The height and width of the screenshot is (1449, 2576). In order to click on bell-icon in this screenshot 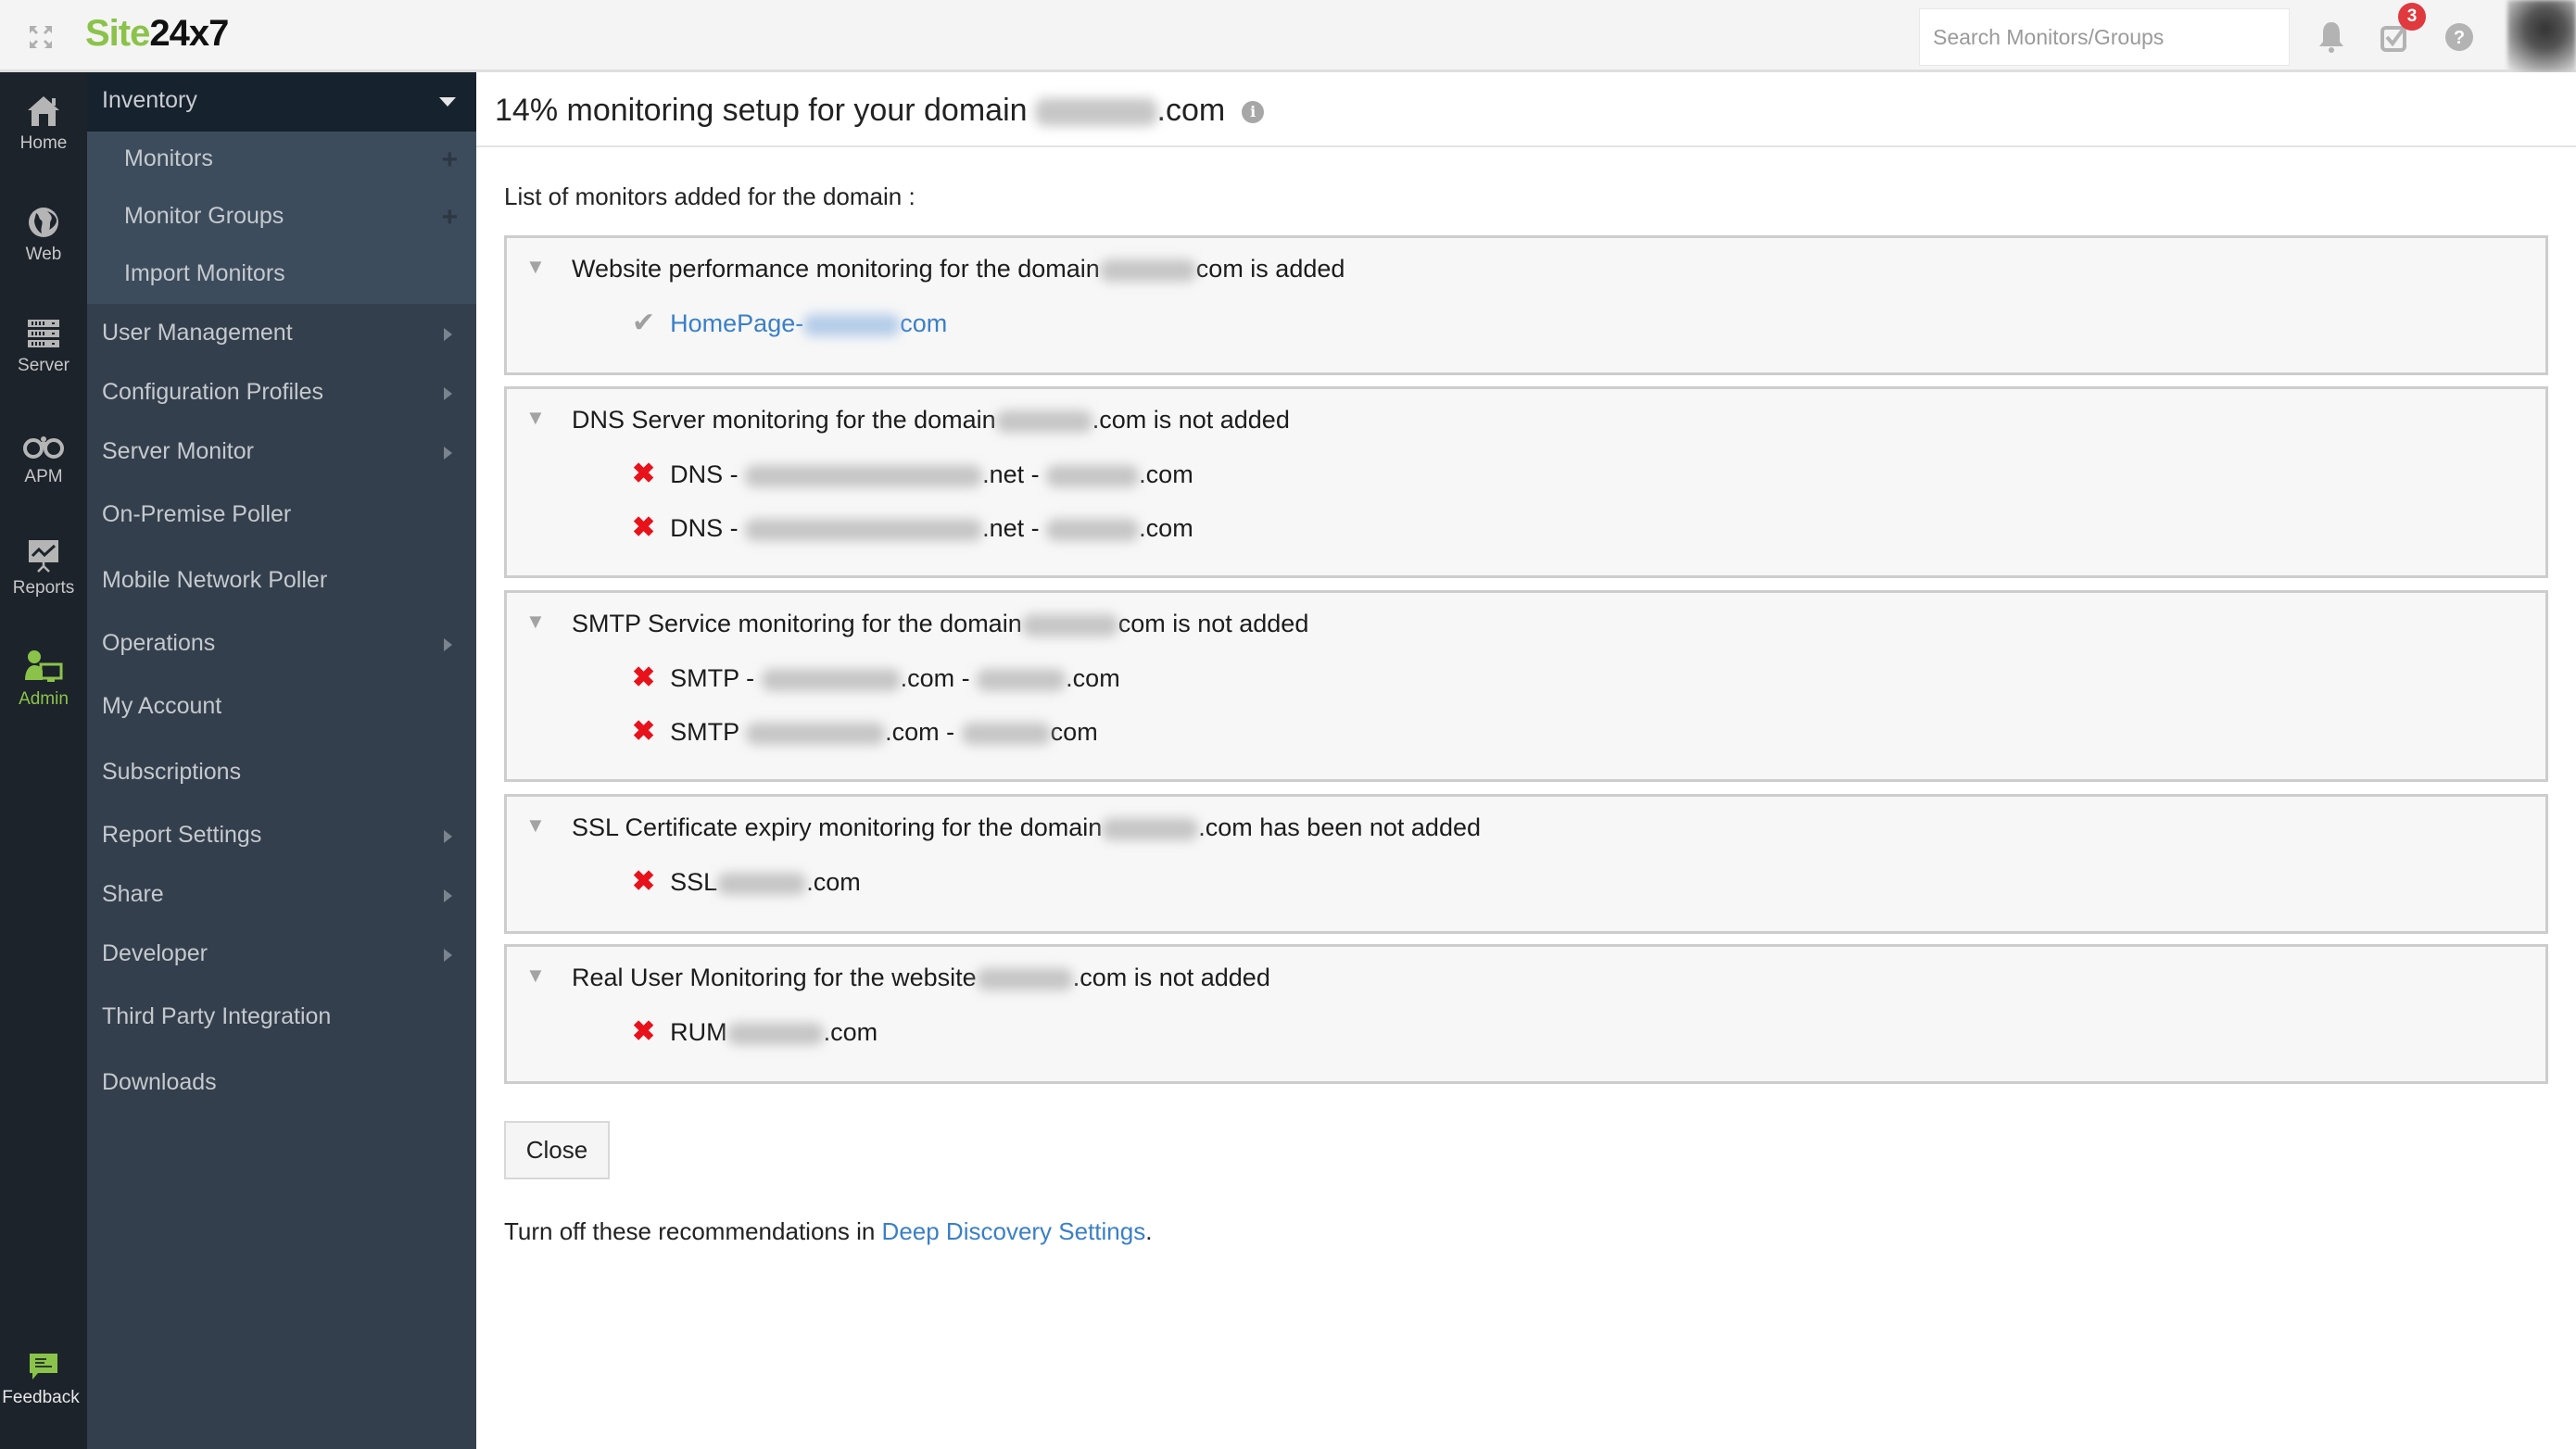, I will do `click(2332, 37)`.